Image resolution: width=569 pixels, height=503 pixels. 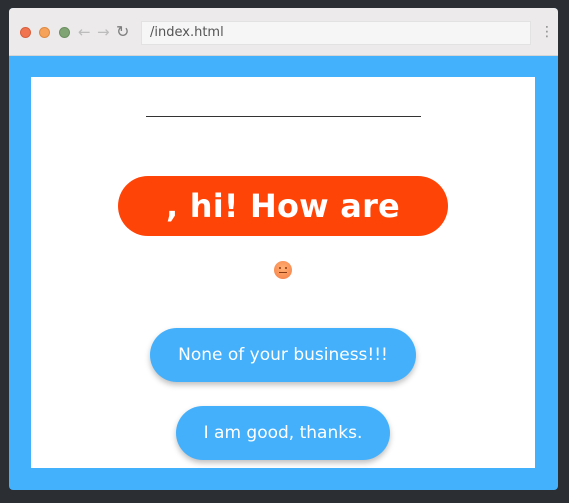 I want to click on greeting-bubble: , hi! How are you?, so click(x=283, y=230).